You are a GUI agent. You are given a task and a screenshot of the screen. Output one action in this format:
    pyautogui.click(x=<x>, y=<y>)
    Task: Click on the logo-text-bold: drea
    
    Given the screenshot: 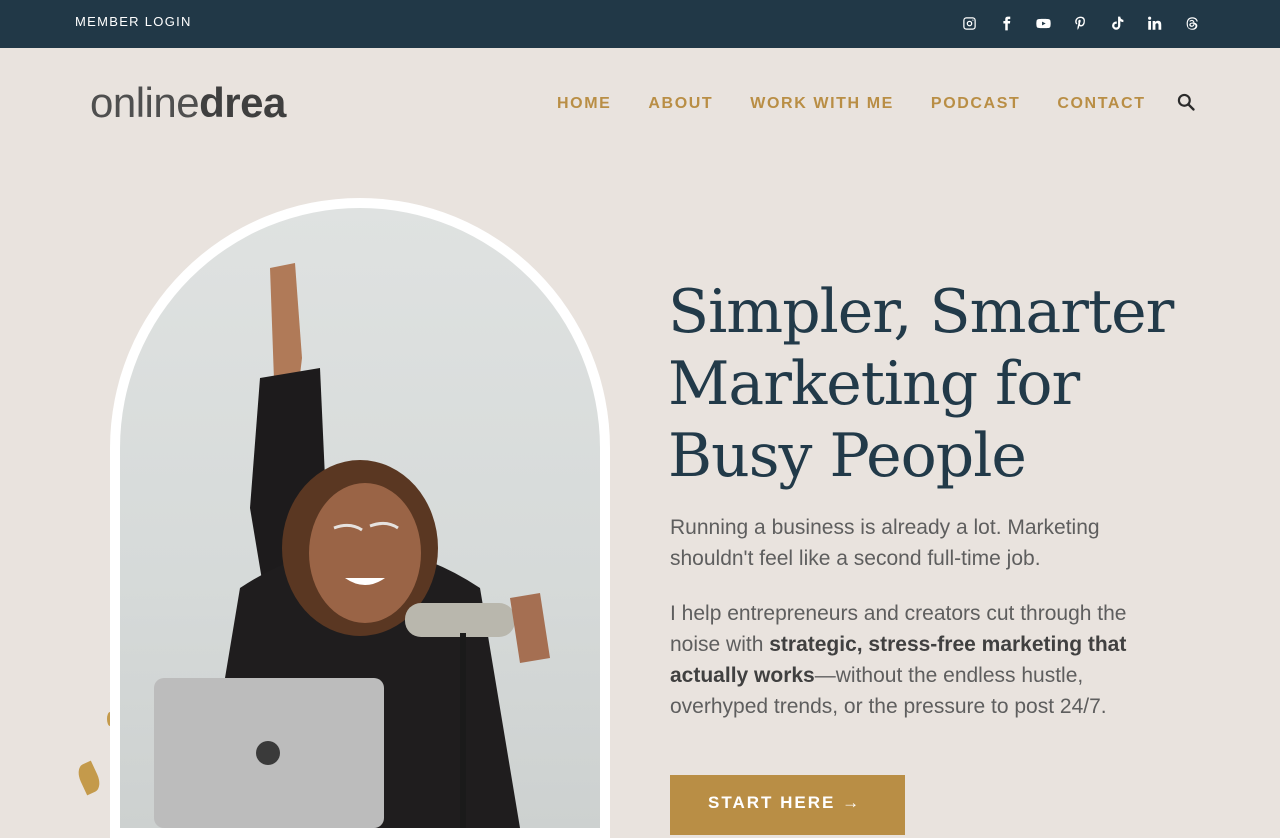 What is the action you would take?
    pyautogui.click(x=242, y=102)
    